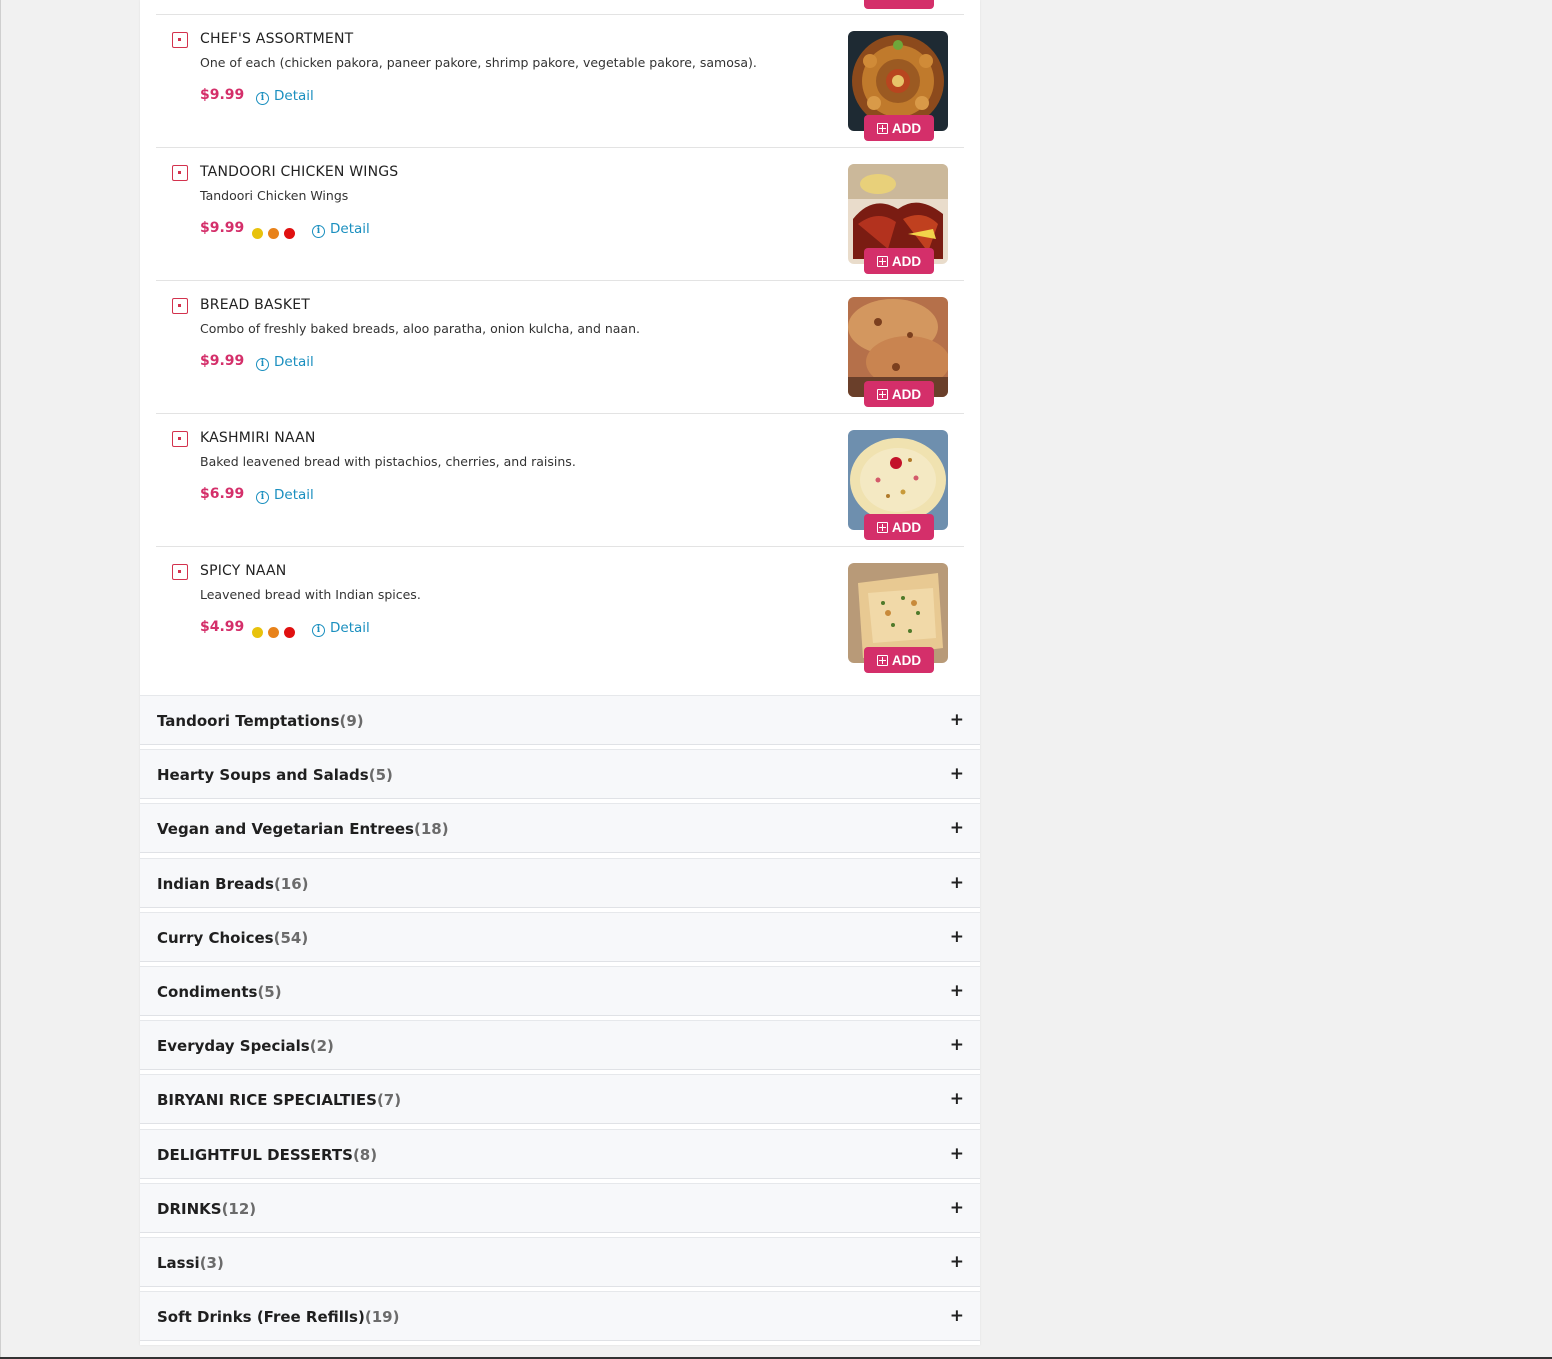  I want to click on category-count: (54), so click(291, 937).